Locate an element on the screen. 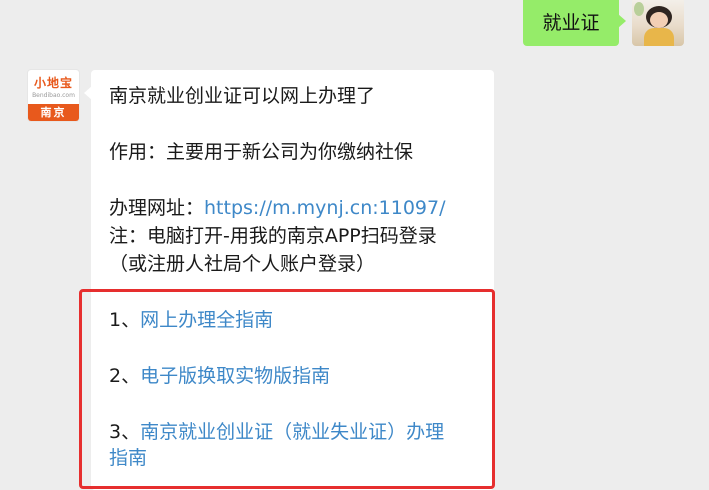 The height and width of the screenshot is (490, 709). message-purpose: 作用：主要用于新公司为你缴纳社保 is located at coordinates (261, 152).